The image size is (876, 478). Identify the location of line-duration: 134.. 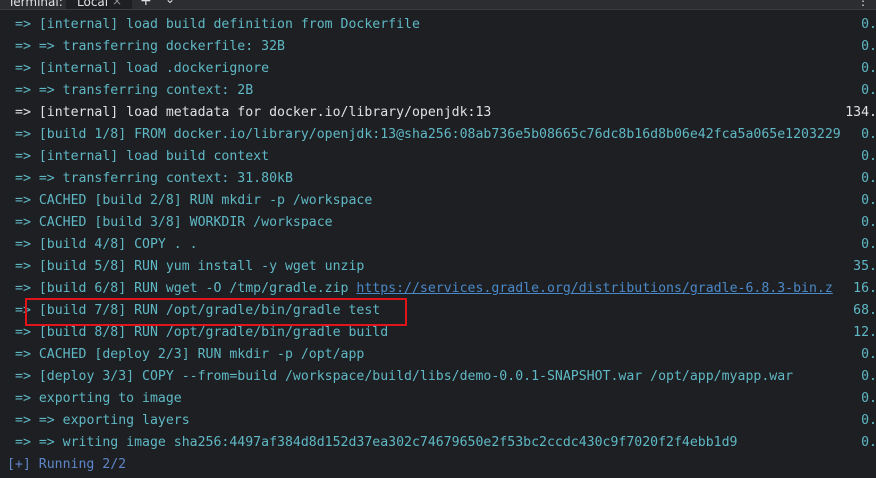
(860, 112).